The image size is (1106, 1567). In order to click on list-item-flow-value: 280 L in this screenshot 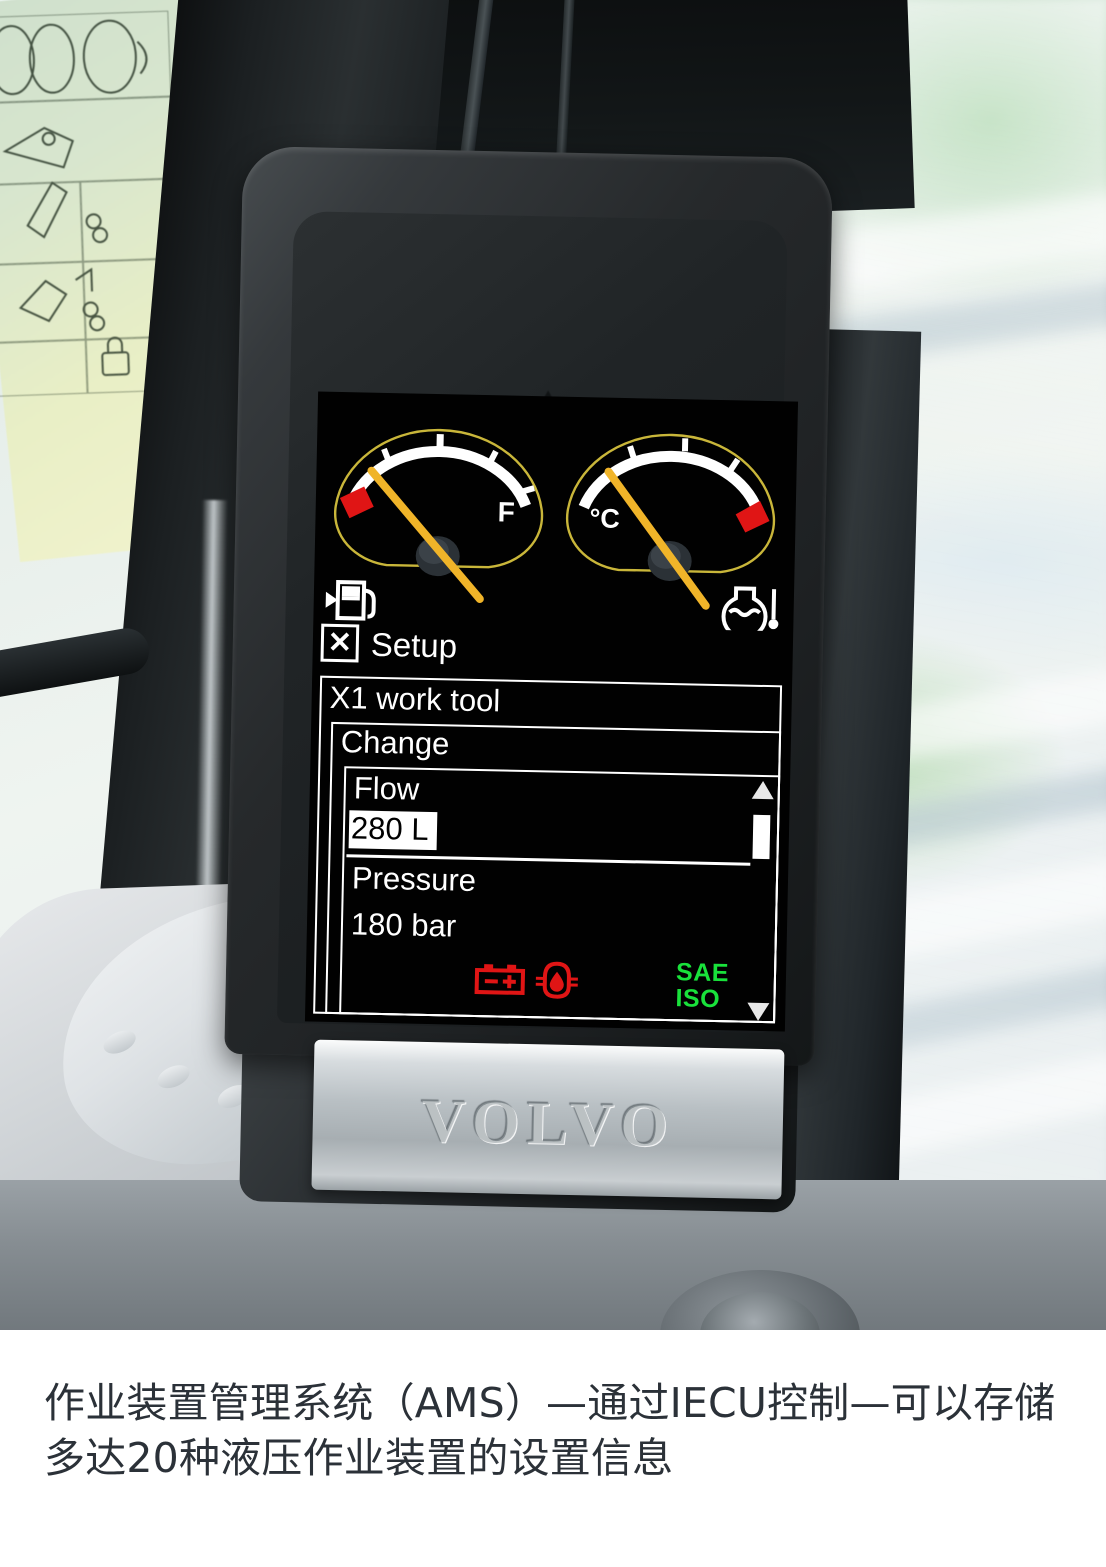, I will do `click(392, 830)`.